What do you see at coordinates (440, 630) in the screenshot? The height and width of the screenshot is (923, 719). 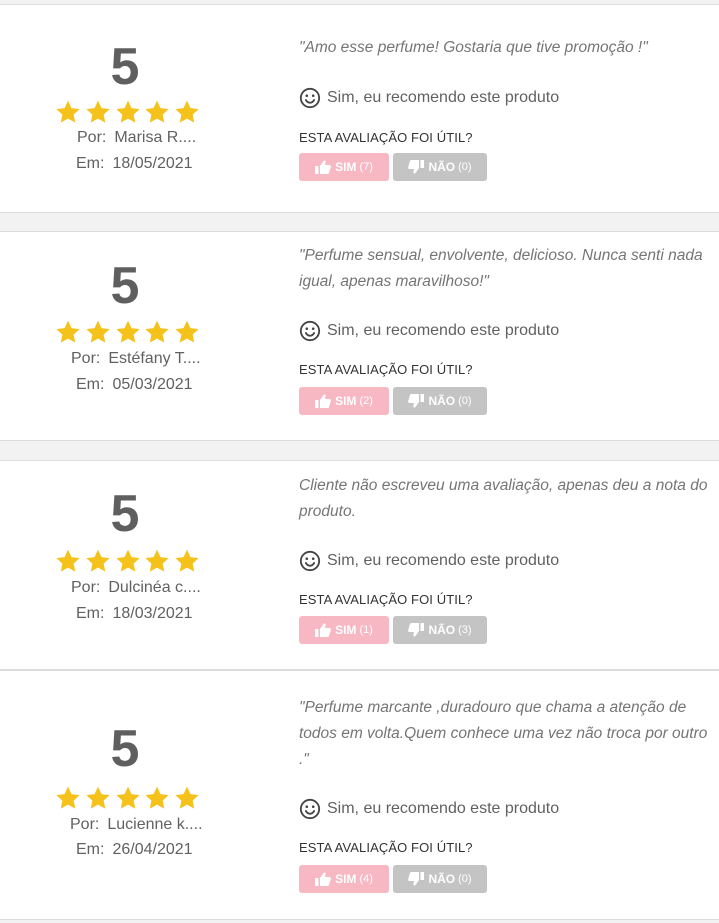 I see `vote-no-button: NÃO (3)` at bounding box center [440, 630].